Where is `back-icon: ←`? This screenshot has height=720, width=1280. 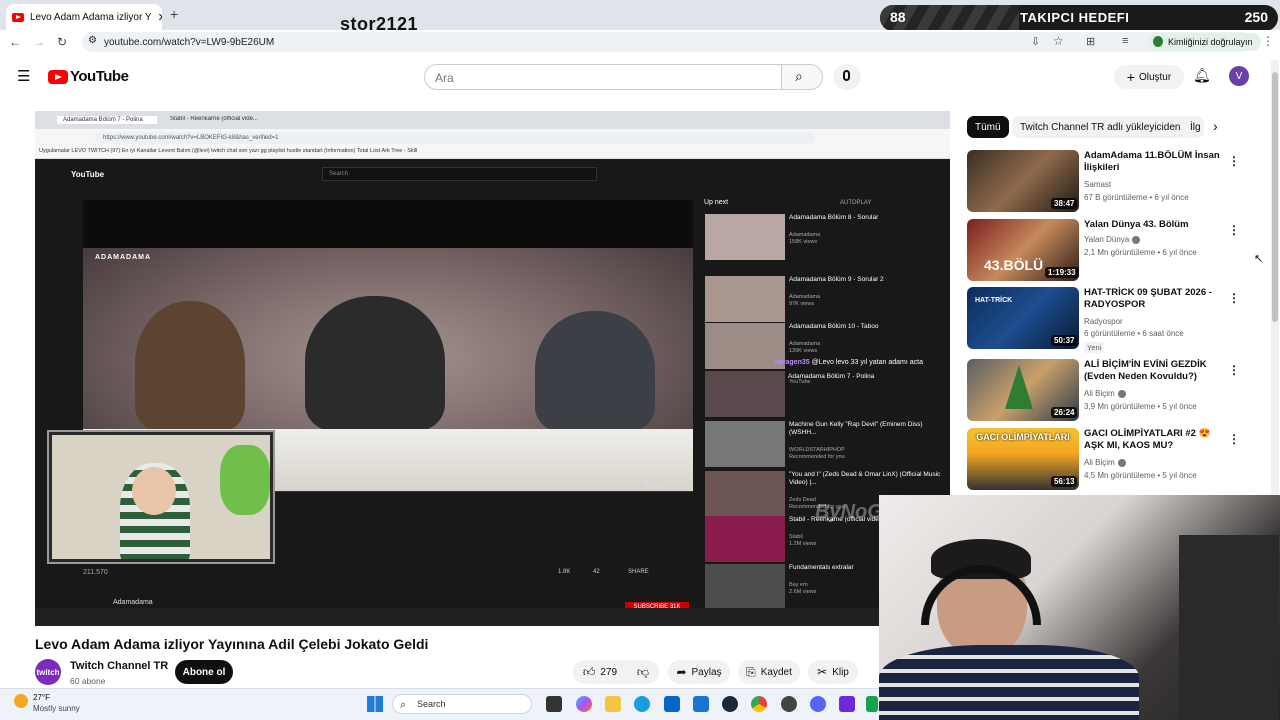 back-icon: ← is located at coordinates (15, 42).